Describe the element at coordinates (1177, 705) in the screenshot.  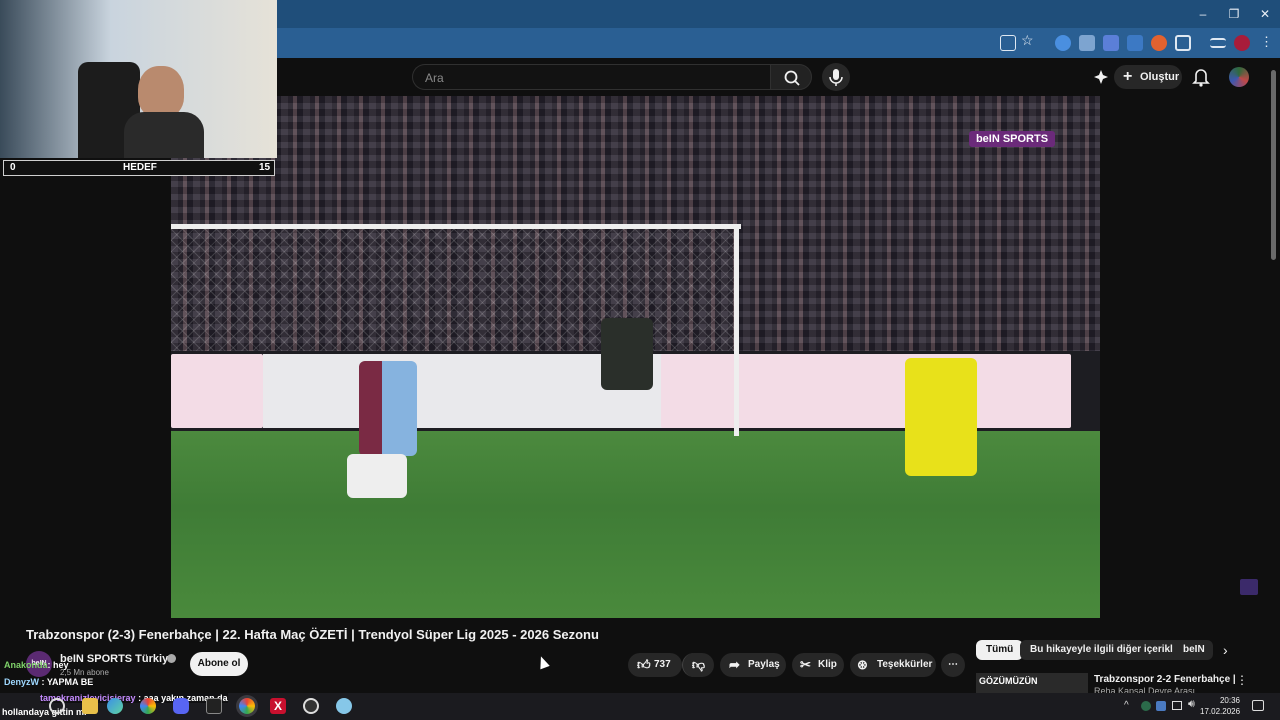
I see `tray-monitor-icon` at that location.